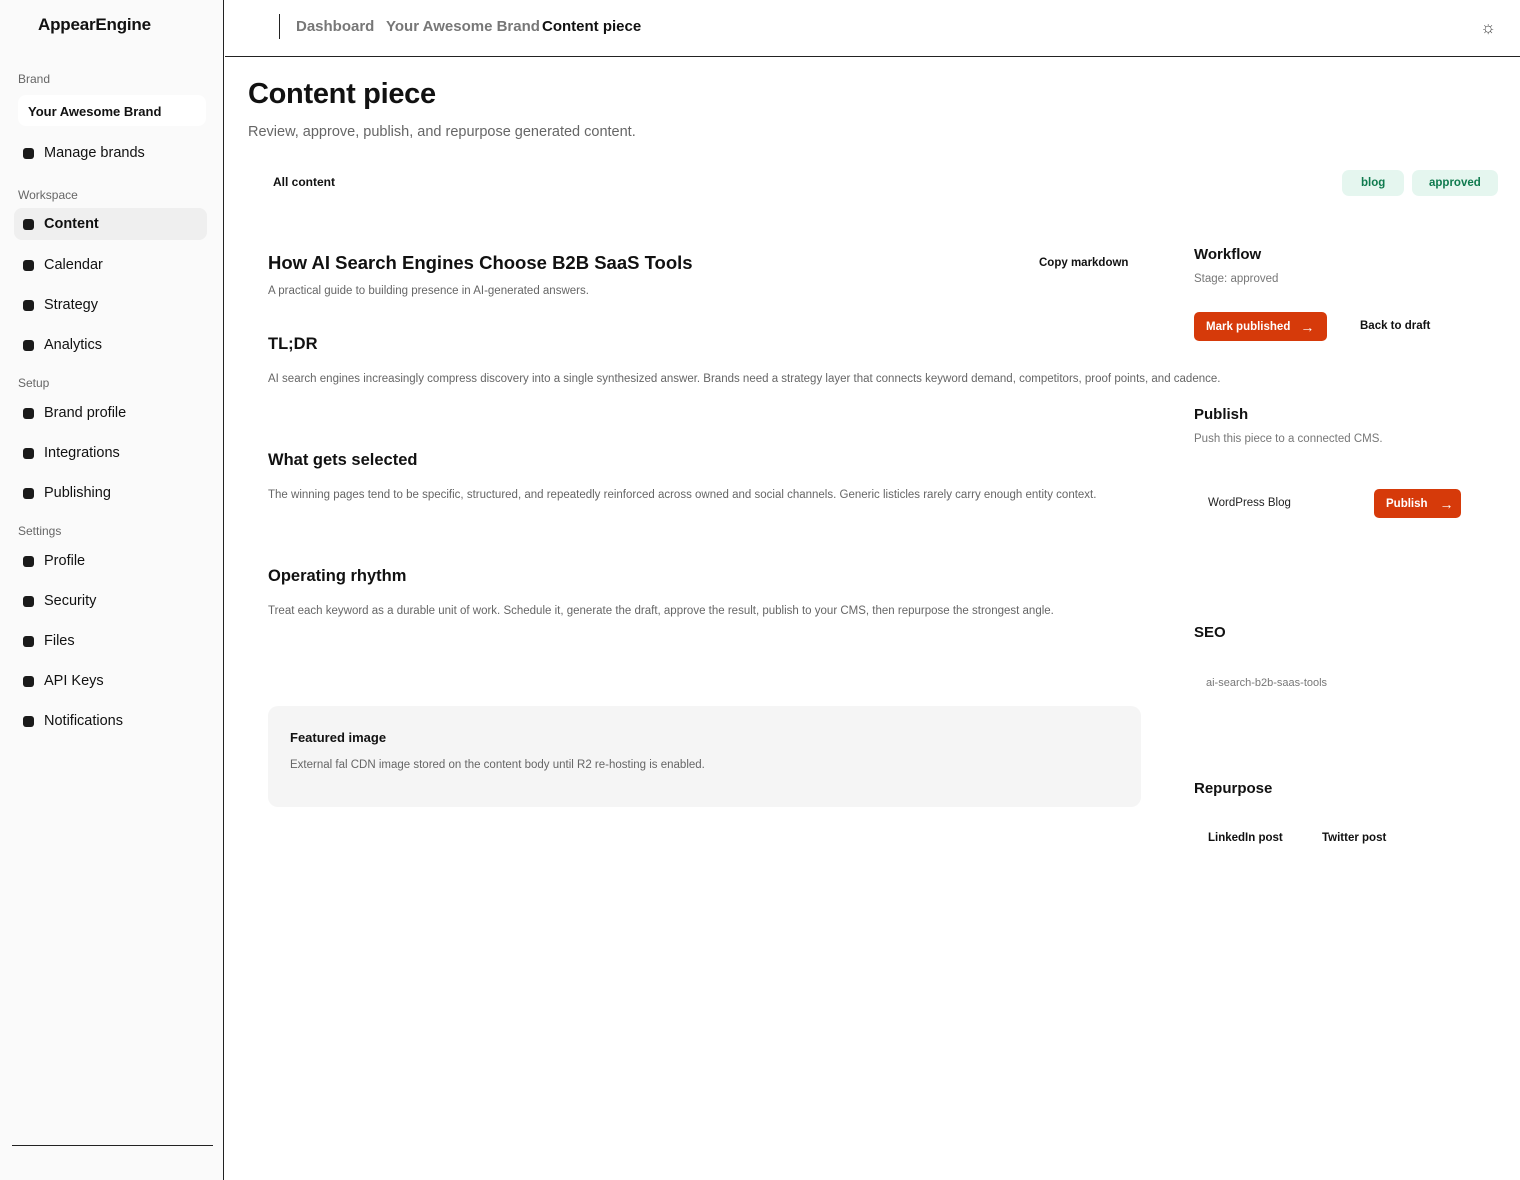 The height and width of the screenshot is (1180, 1520). Describe the element at coordinates (73, 265) in the screenshot. I see `sidebar-item-label: Calendar` at that location.